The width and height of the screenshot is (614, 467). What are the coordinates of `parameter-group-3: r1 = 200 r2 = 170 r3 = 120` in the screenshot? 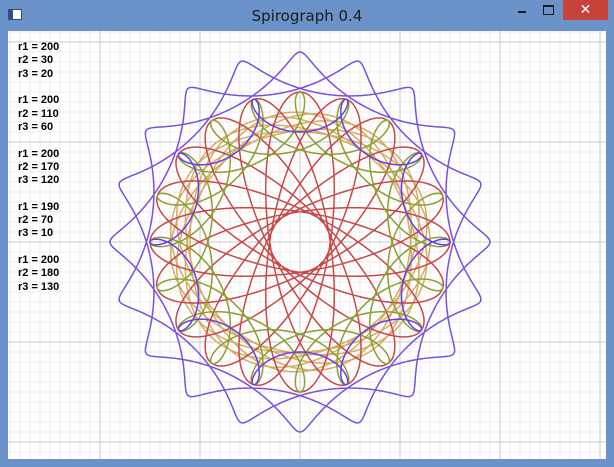 It's located at (38, 168).